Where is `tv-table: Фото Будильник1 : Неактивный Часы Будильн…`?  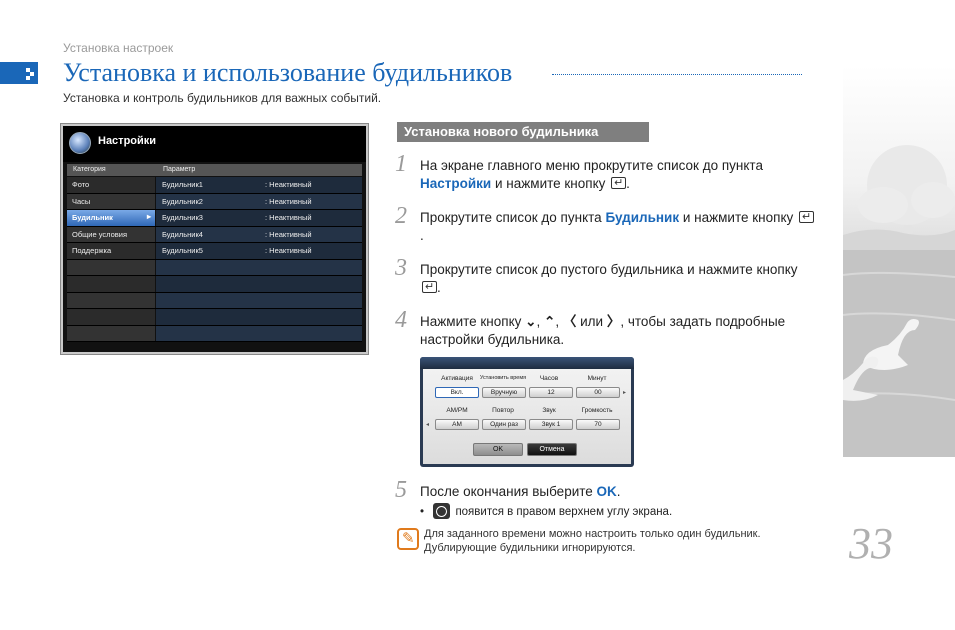
tv-table: Фото Будильник1 : Неактивный Часы Будильн… is located at coordinates (214, 261).